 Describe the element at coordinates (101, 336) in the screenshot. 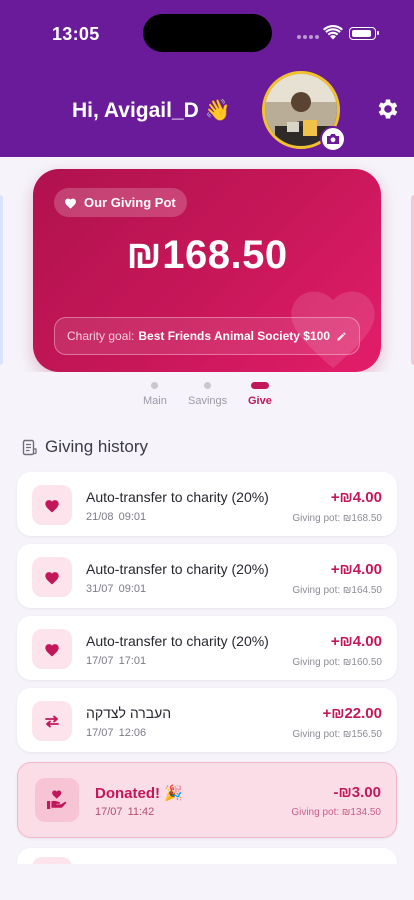

I see `charity-goal-label: Charity goal:` at that location.